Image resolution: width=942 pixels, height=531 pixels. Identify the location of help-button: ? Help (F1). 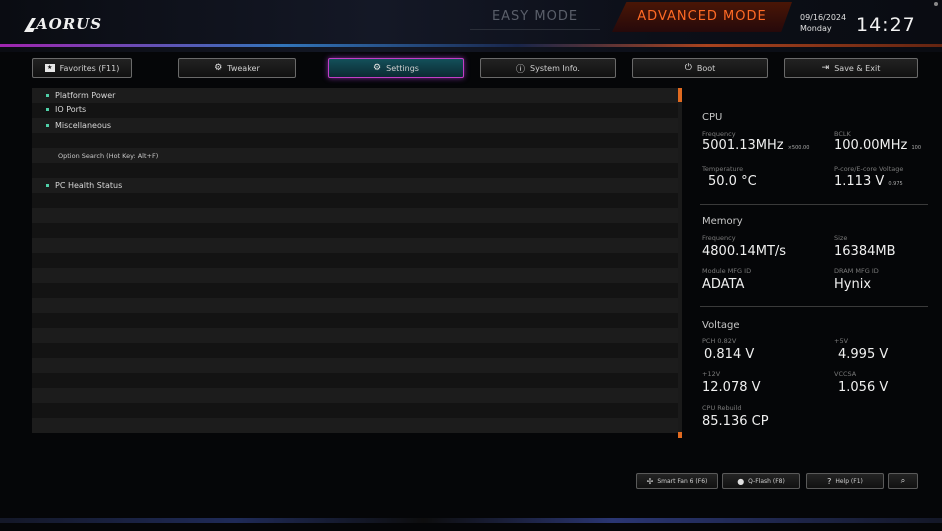
(845, 481).